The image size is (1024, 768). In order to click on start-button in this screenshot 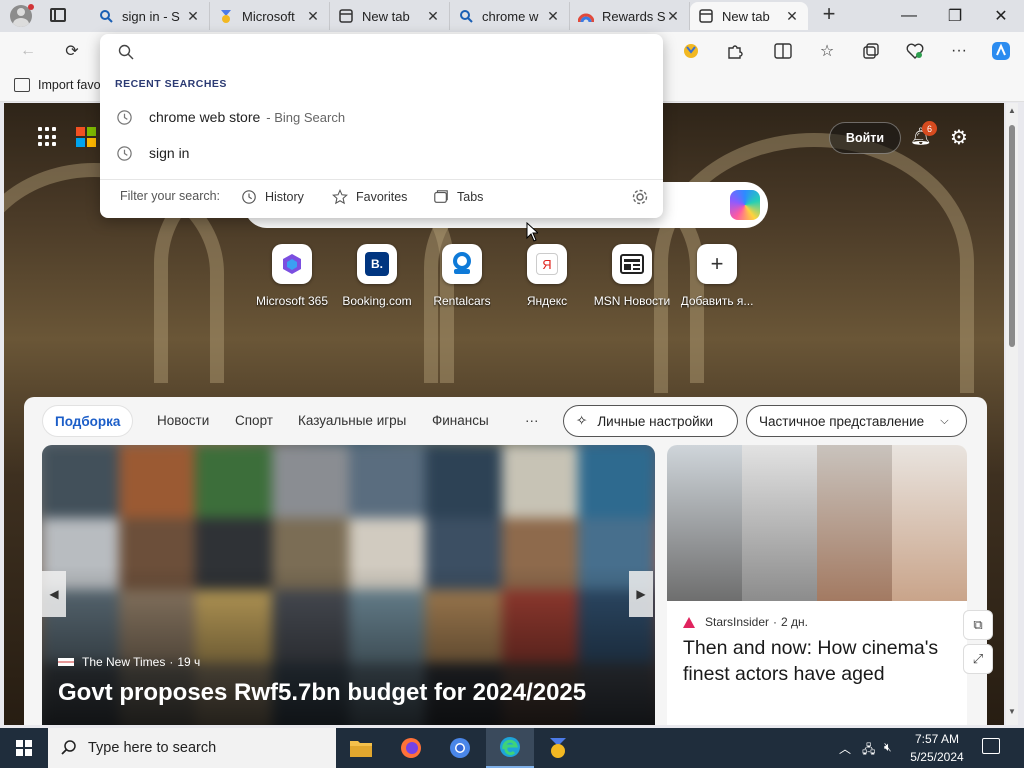, I will do `click(24, 748)`.